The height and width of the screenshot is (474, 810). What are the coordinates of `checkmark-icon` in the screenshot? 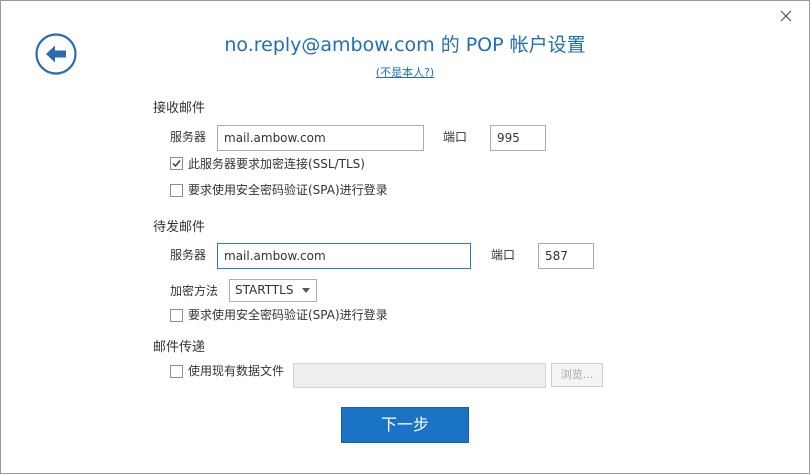 It's located at (176, 164).